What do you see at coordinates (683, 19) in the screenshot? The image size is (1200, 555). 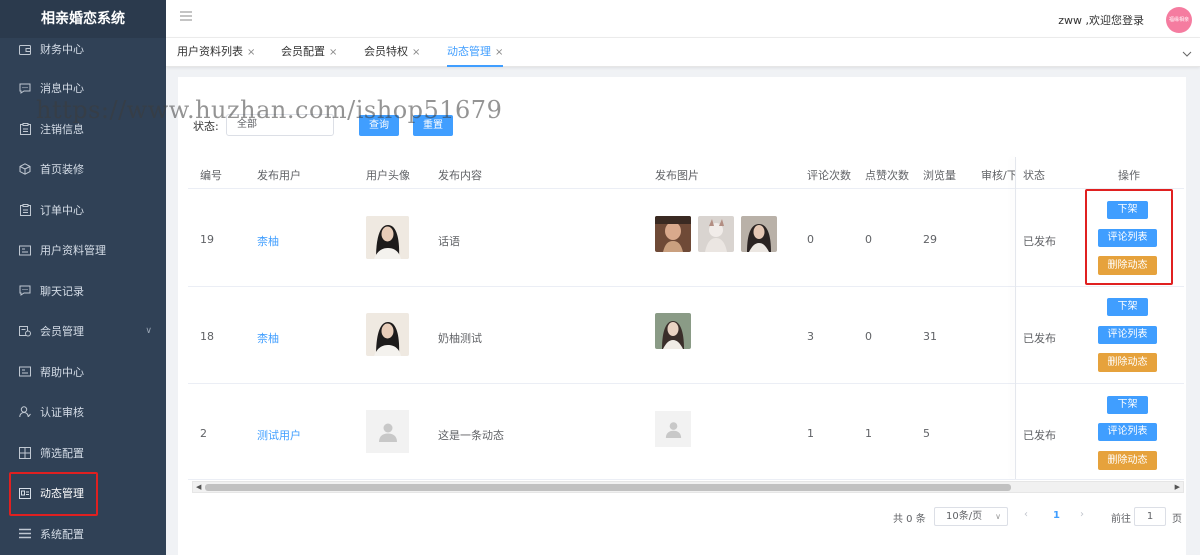 I see `top-header: zww ,欢迎您登录 福缘相亲` at bounding box center [683, 19].